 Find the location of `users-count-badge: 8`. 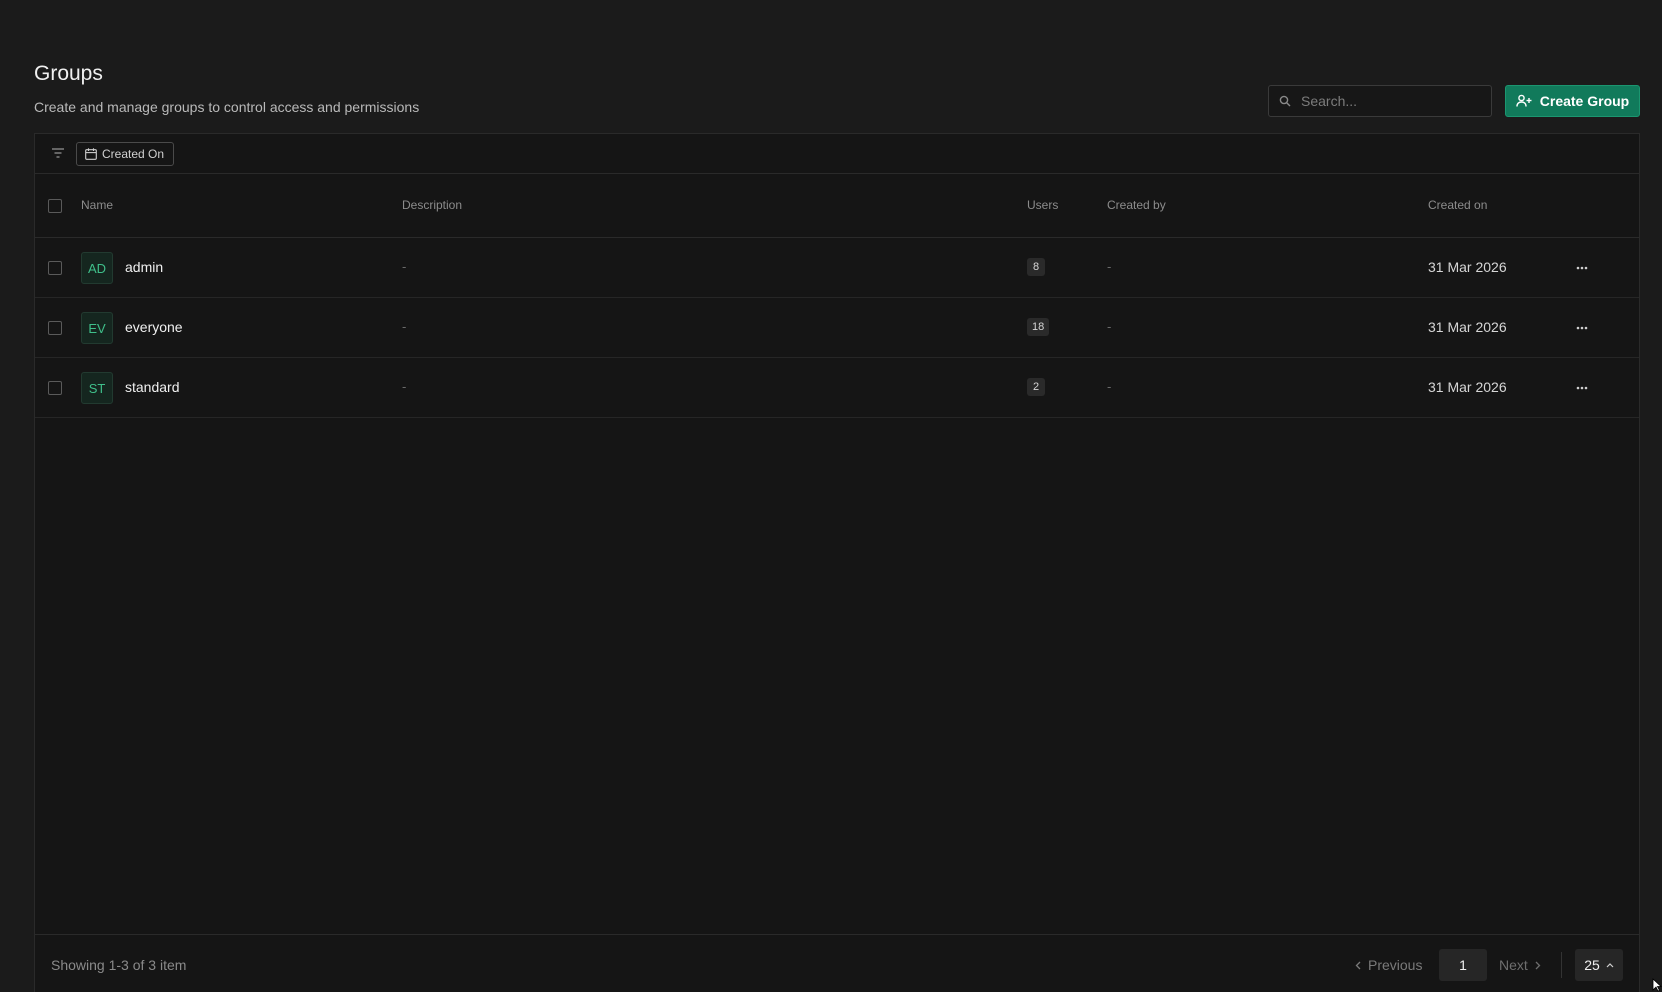

users-count-badge: 8 is located at coordinates (1036, 267).